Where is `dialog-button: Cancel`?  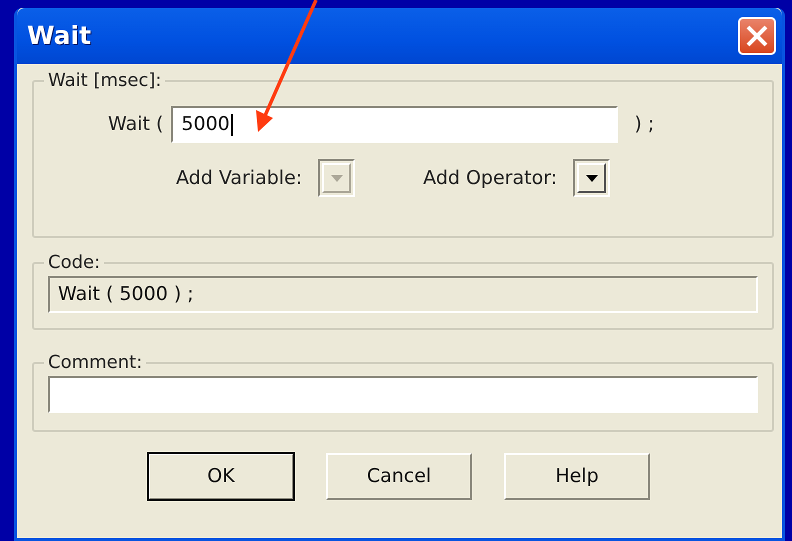 dialog-button: Cancel is located at coordinates (399, 476).